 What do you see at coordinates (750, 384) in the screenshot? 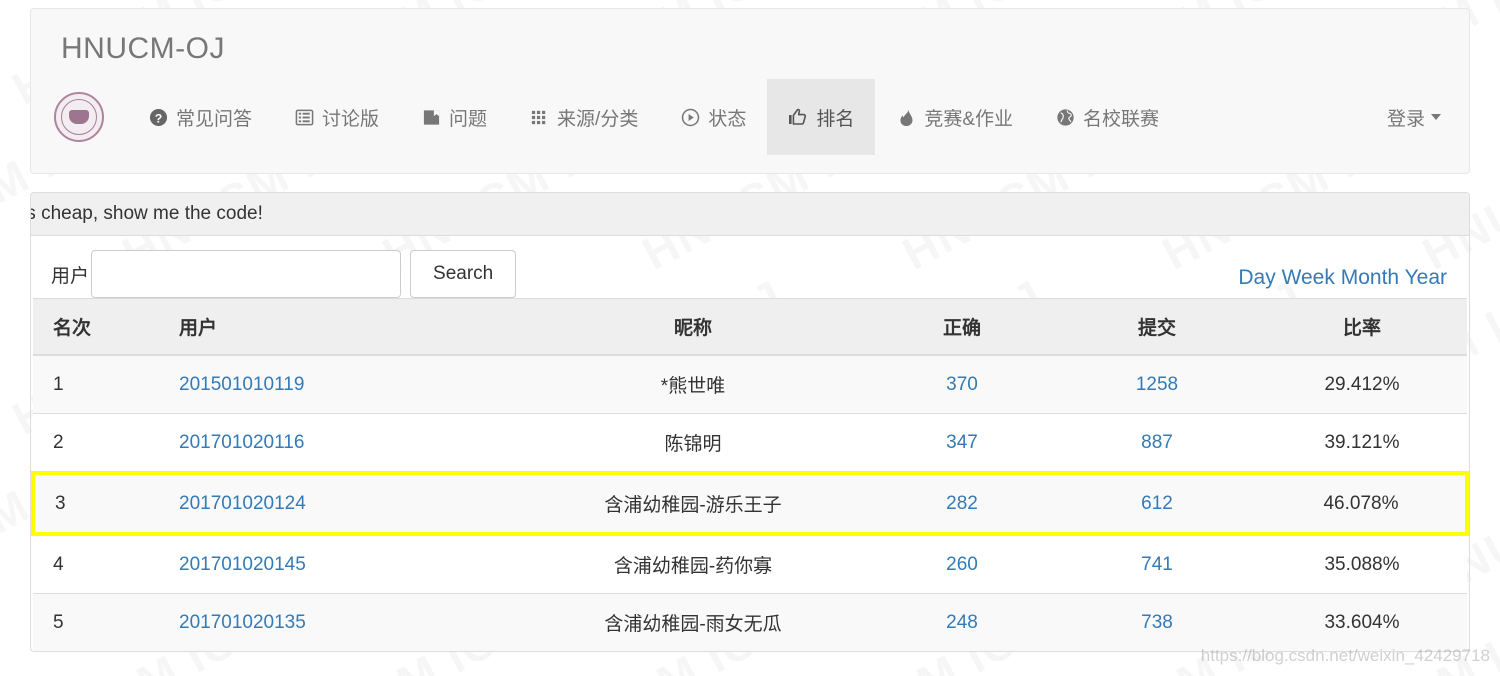
I see `table-row: 1 201501010119 *熊世唯 370 1258 29.412%` at bounding box center [750, 384].